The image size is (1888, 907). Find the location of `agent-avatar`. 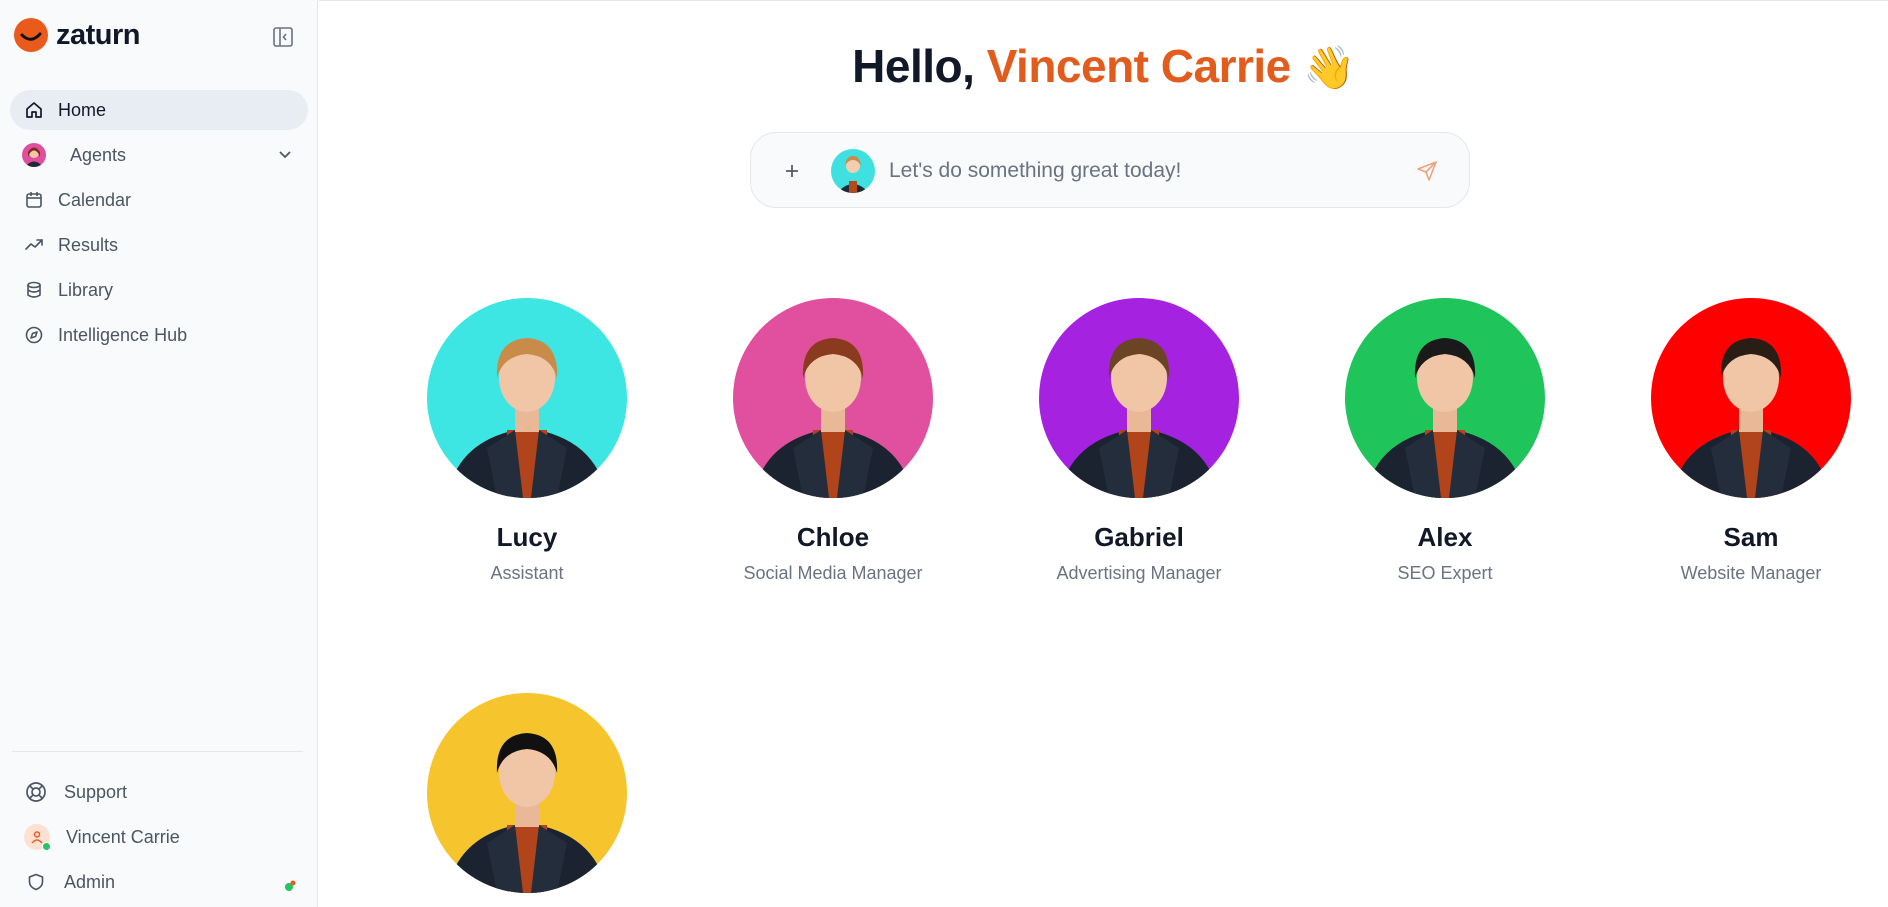

agent-avatar is located at coordinates (34, 155).